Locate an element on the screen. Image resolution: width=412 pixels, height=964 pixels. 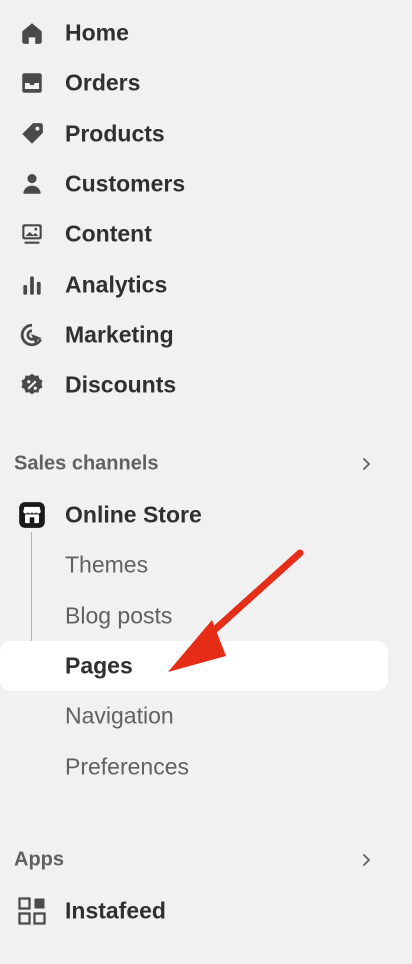
nav-item-discounts: Discounts is located at coordinates (194, 385).